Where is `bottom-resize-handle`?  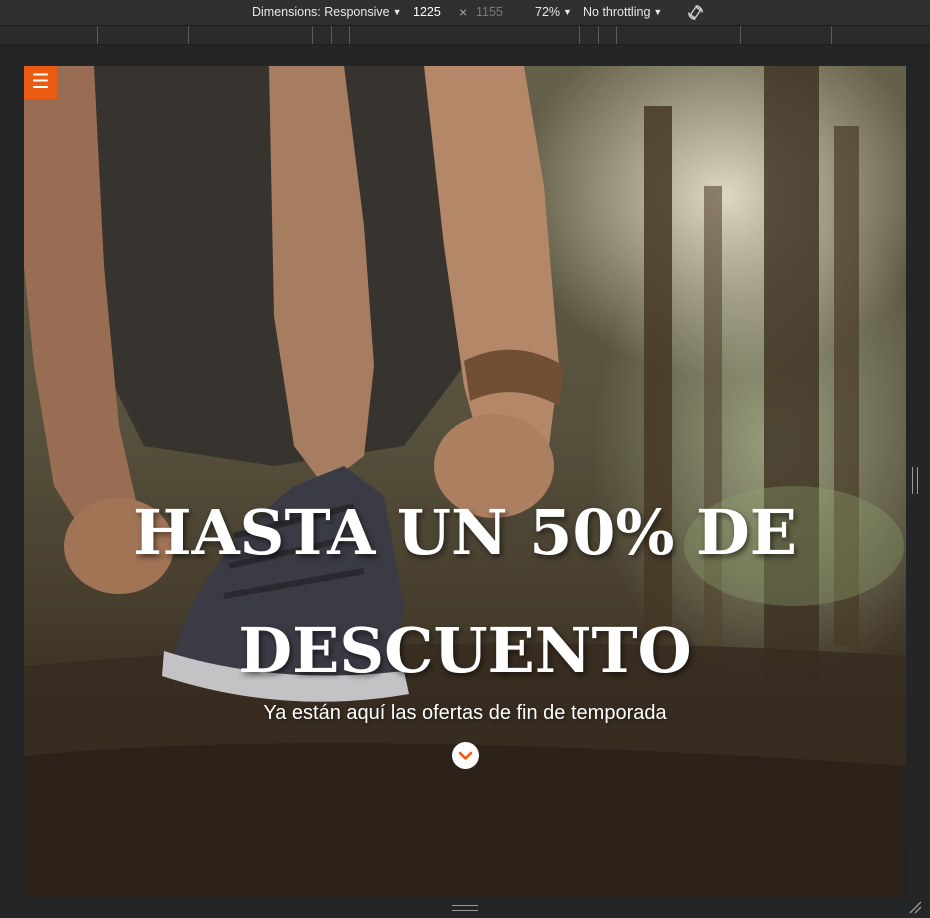 bottom-resize-handle is located at coordinates (465, 908).